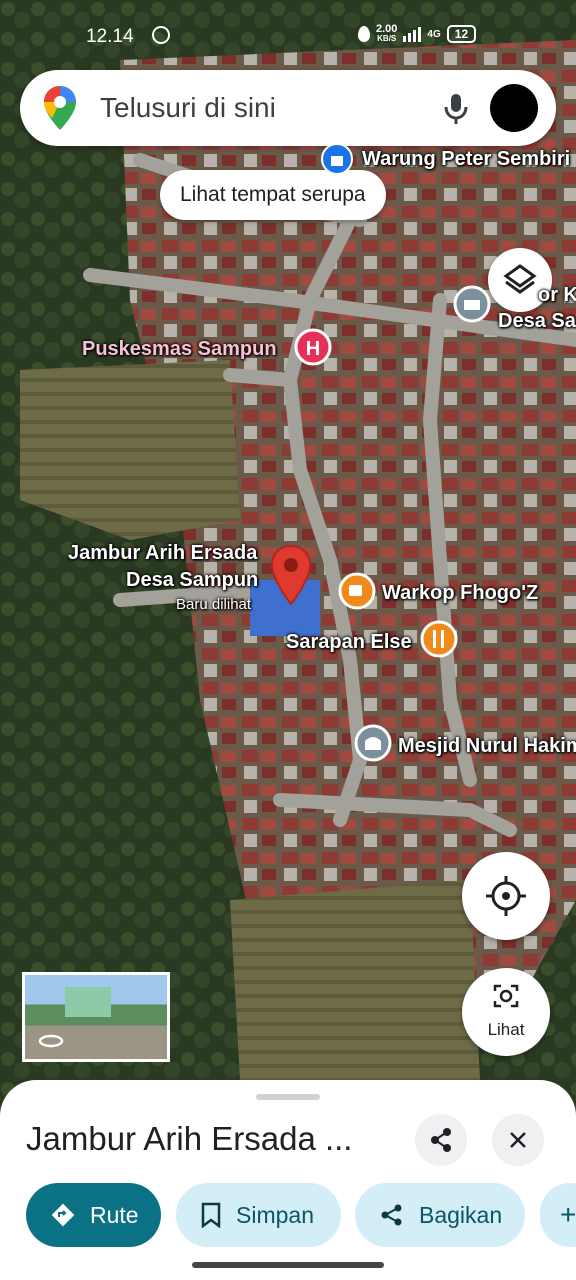 Image resolution: width=576 pixels, height=1280 pixels. I want to click on bookmark-icon, so click(211, 1215).